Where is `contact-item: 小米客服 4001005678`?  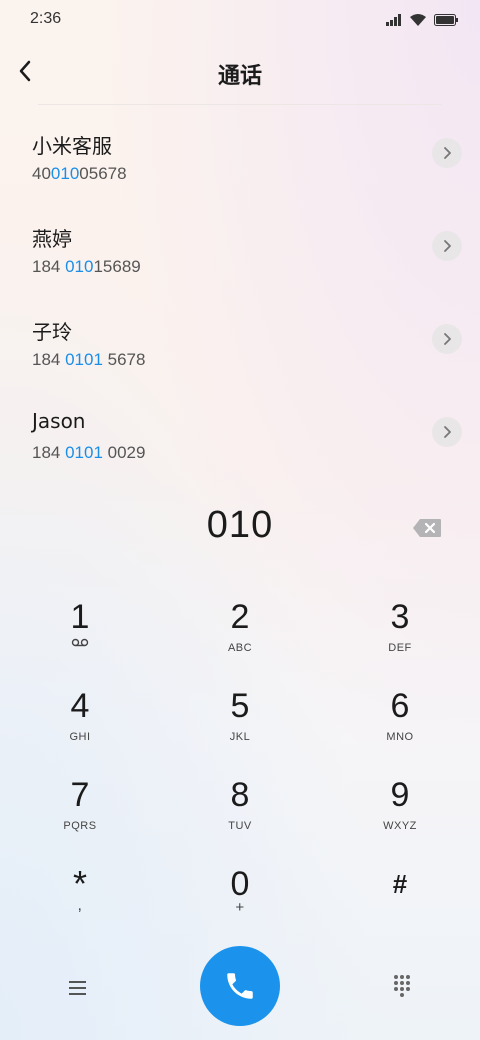 contact-item: 小米客服 4001005678 is located at coordinates (240, 175).